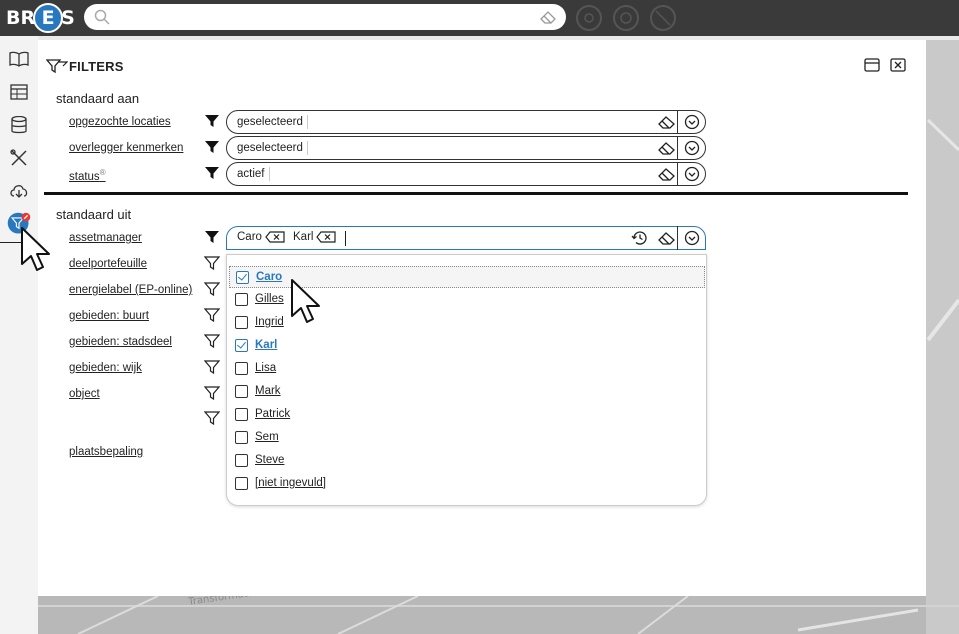 The height and width of the screenshot is (634, 959). I want to click on cloud-download-icon, so click(19, 191).